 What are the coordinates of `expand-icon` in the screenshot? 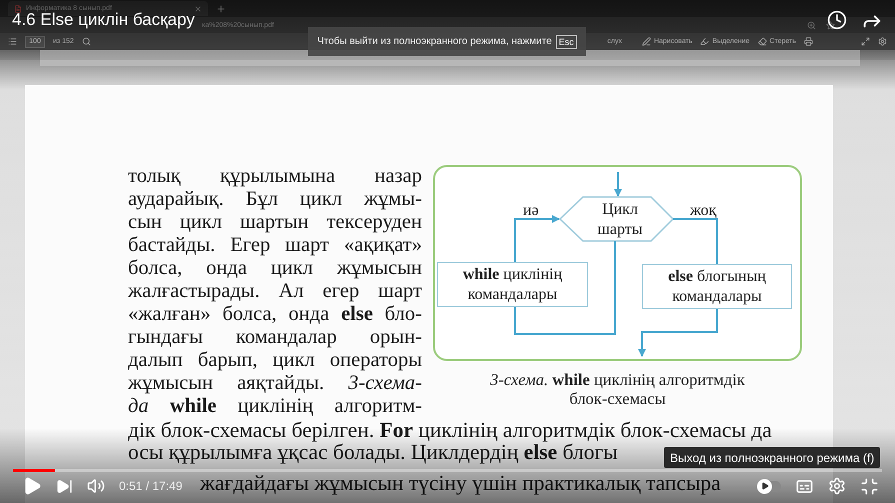 It's located at (865, 41).